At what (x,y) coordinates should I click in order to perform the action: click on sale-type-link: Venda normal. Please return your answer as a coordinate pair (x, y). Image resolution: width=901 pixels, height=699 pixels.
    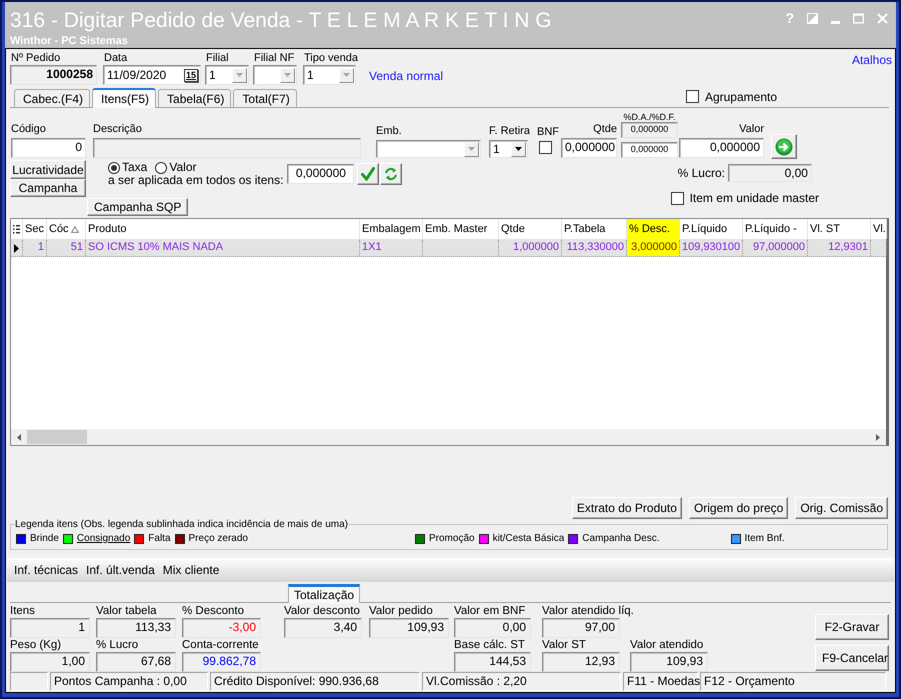
    Looking at the image, I should click on (406, 76).